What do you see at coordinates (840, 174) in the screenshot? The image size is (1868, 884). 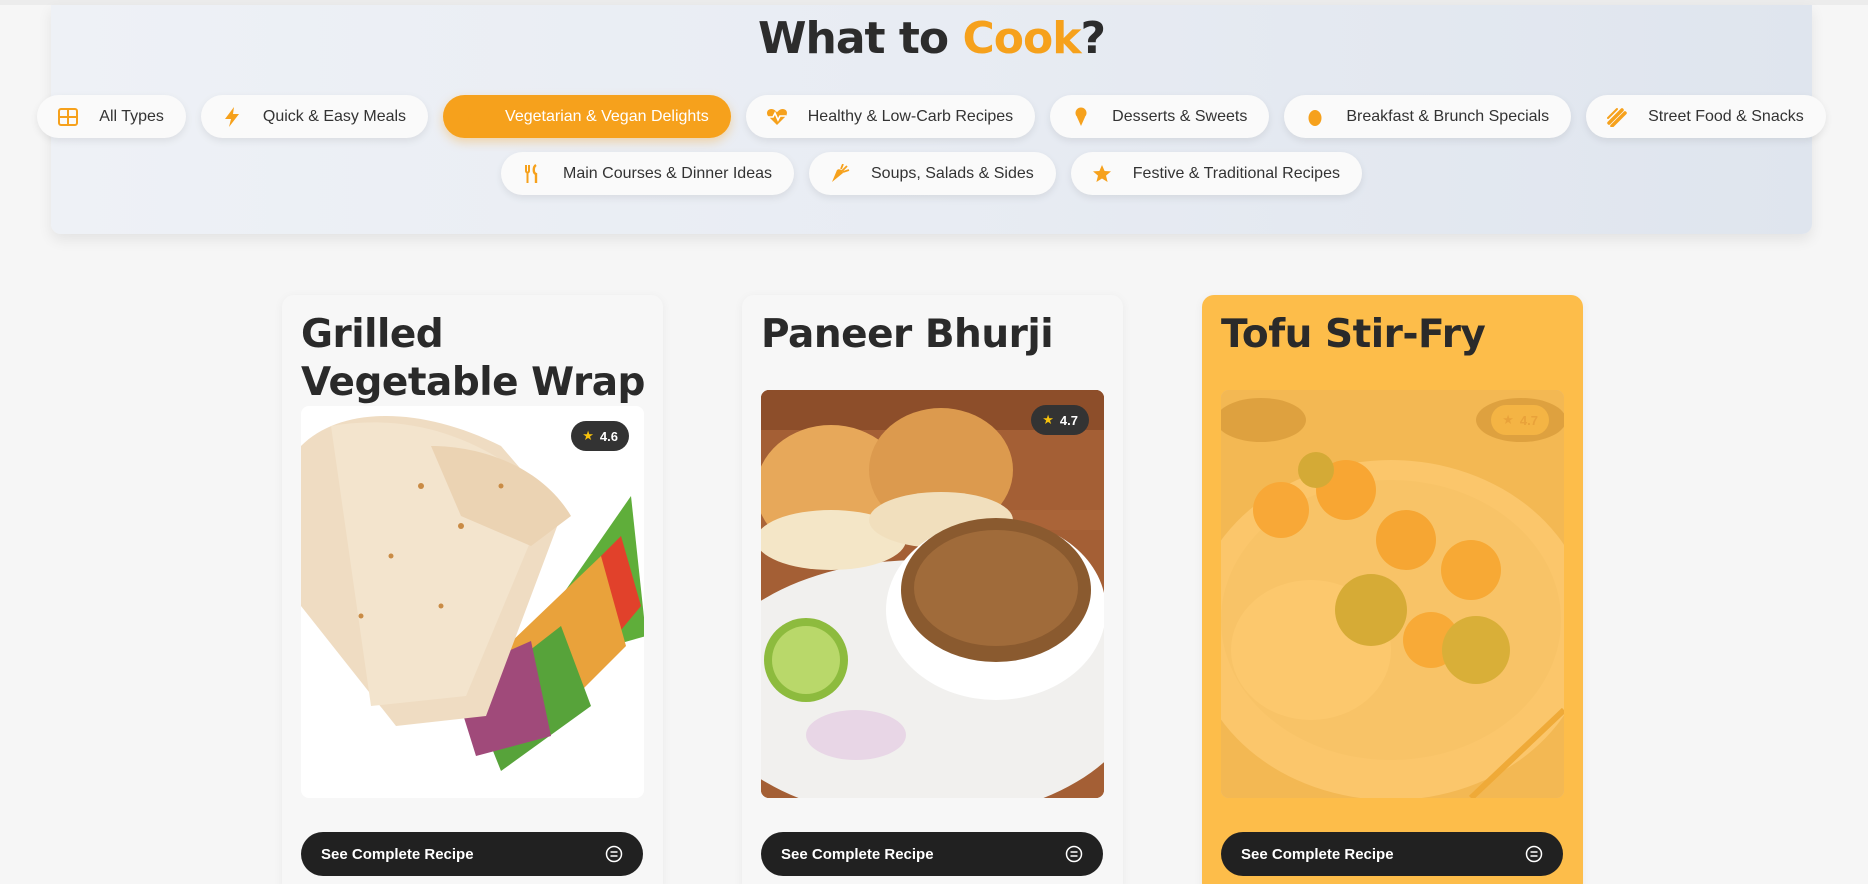 I see `carrot-icon` at bounding box center [840, 174].